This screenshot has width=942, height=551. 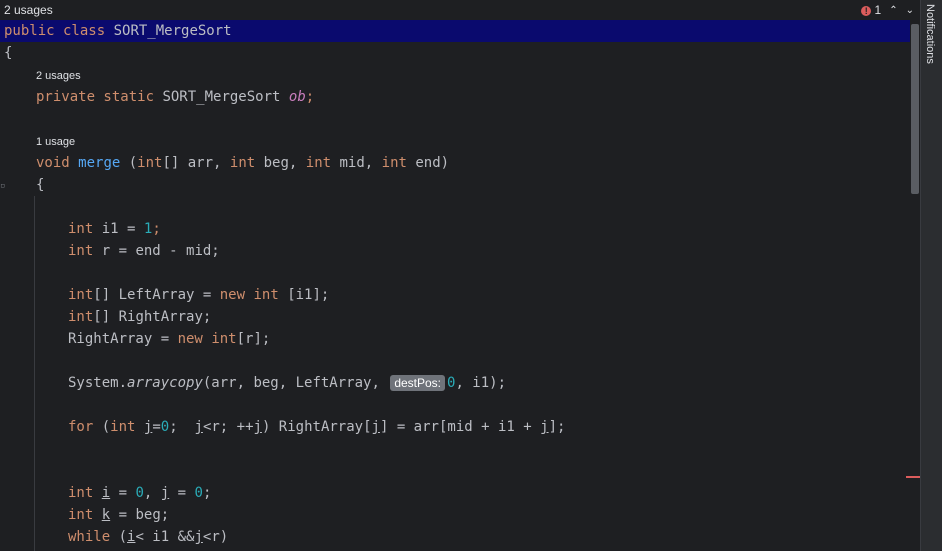 I want to click on code-text: <r), so click(x=215, y=537).